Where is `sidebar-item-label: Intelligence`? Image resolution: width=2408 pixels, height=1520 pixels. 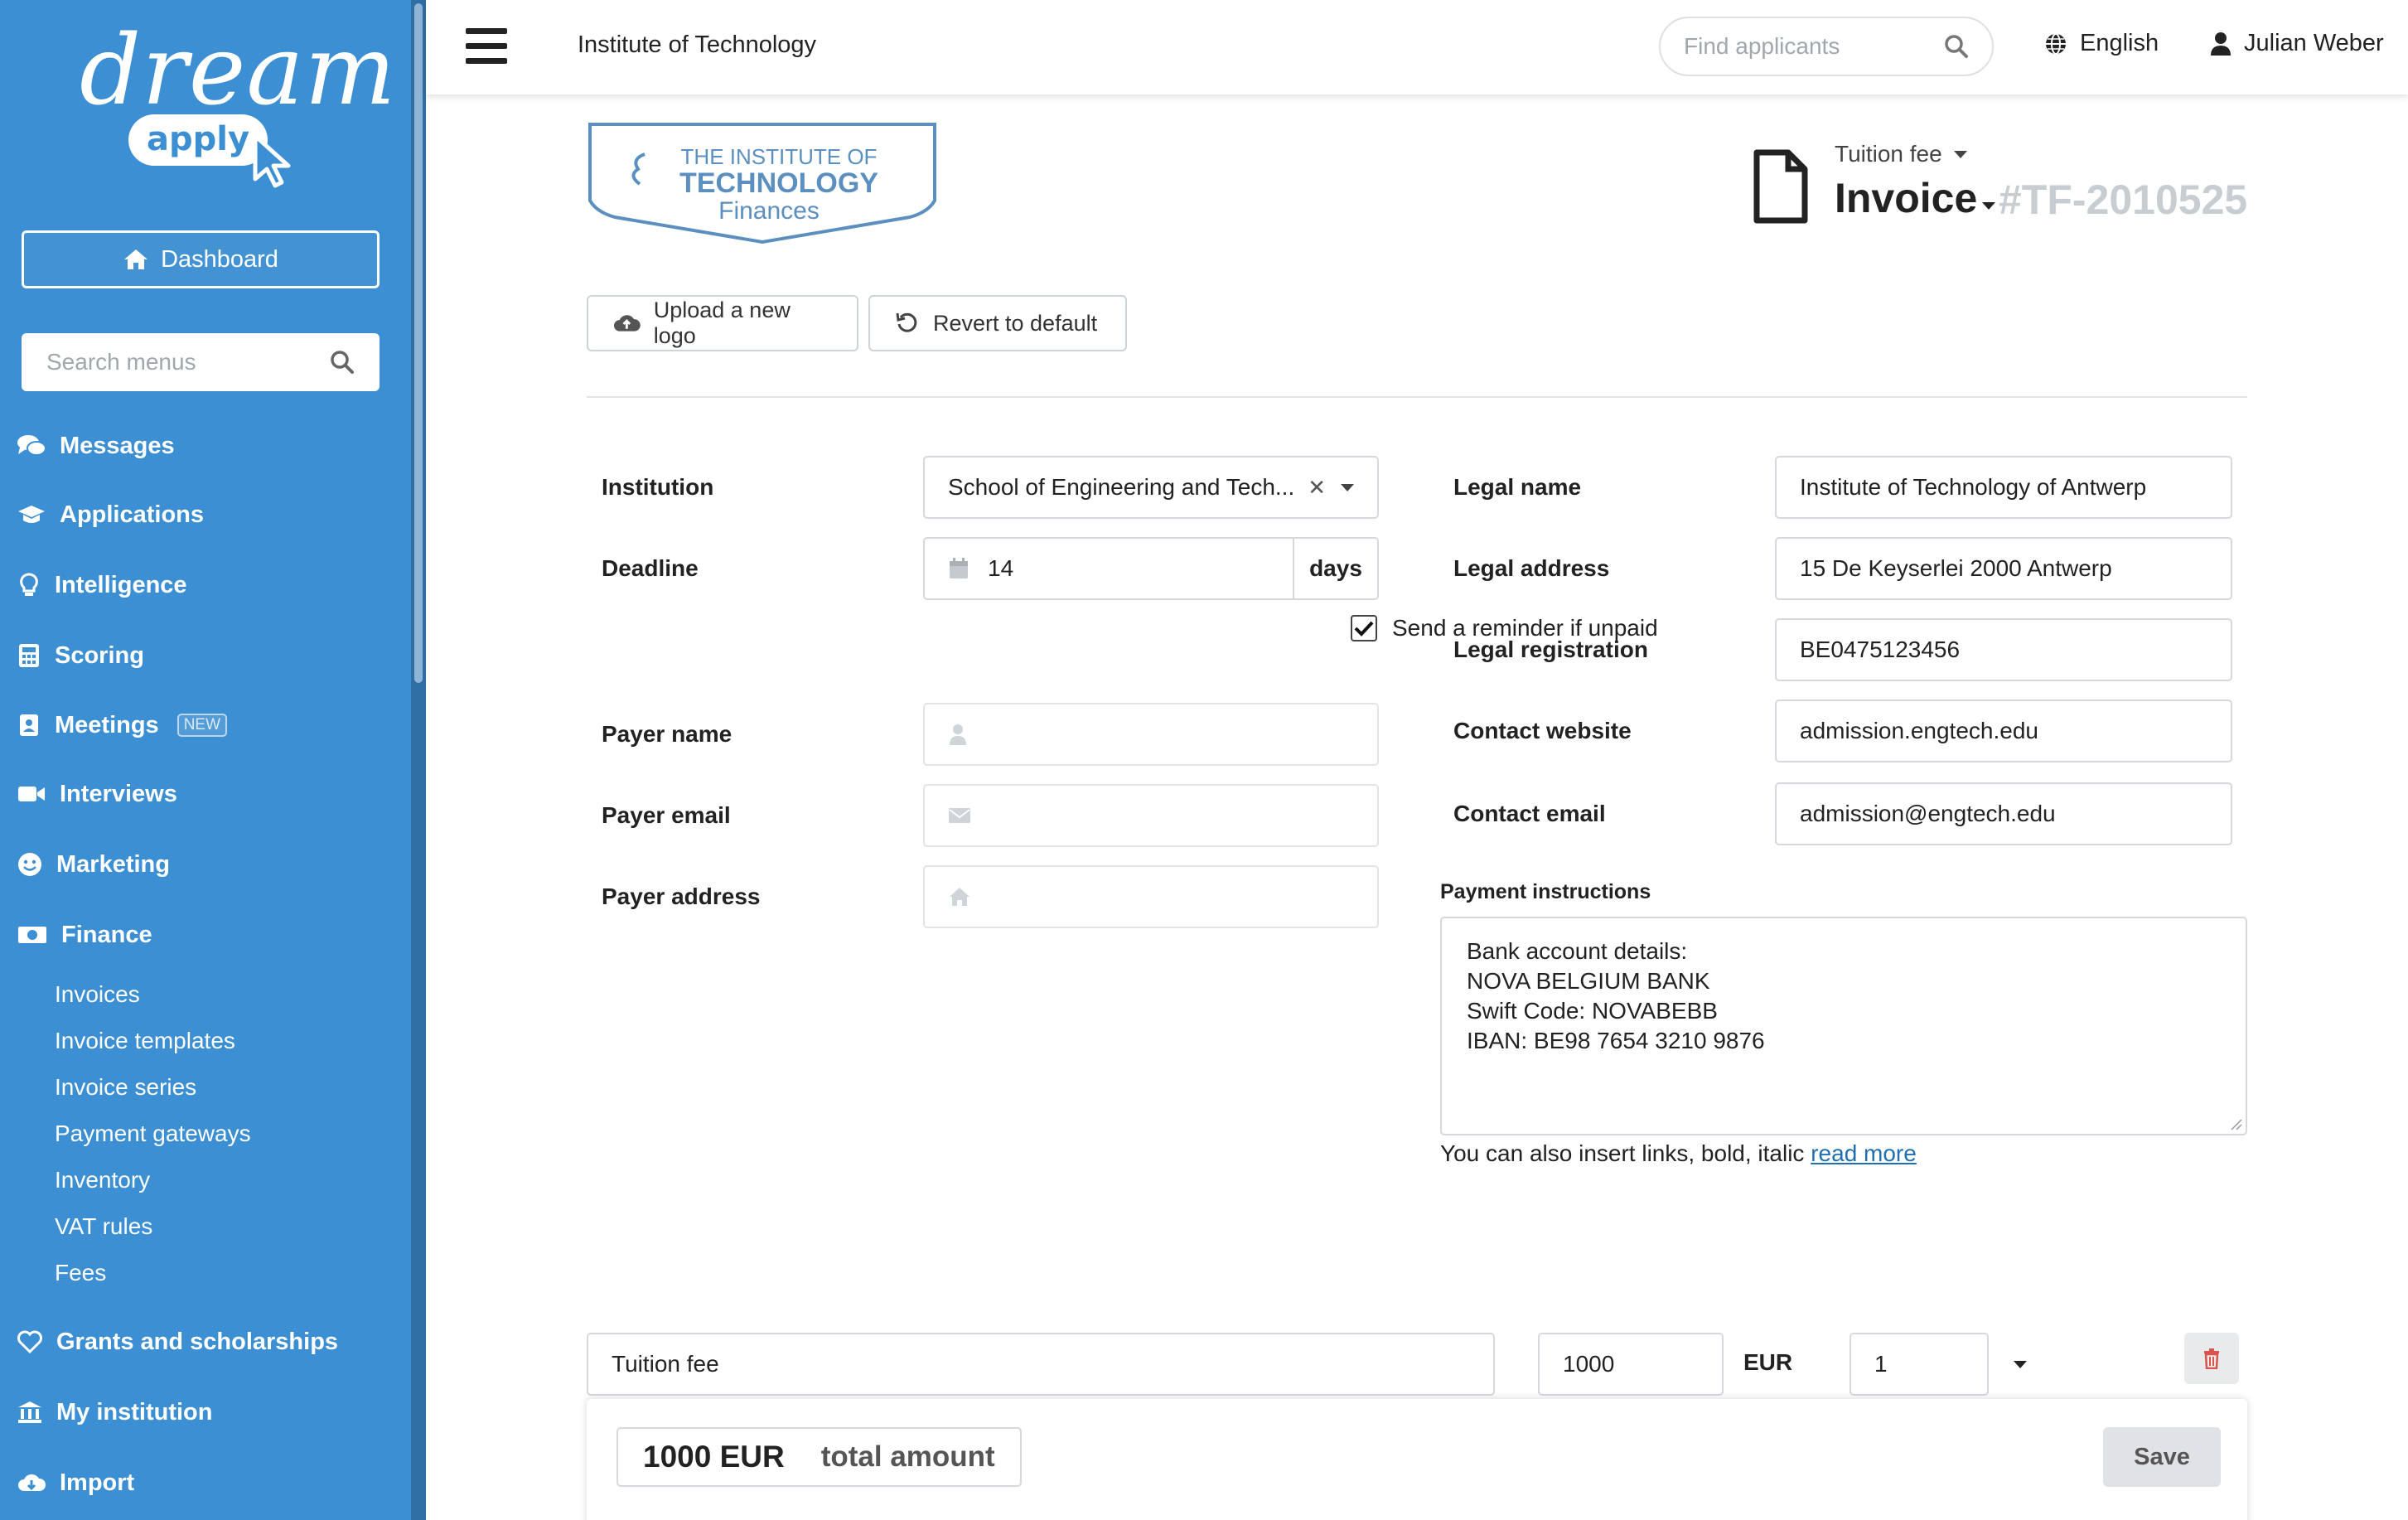
sidebar-item-label: Intelligence is located at coordinates (121, 584).